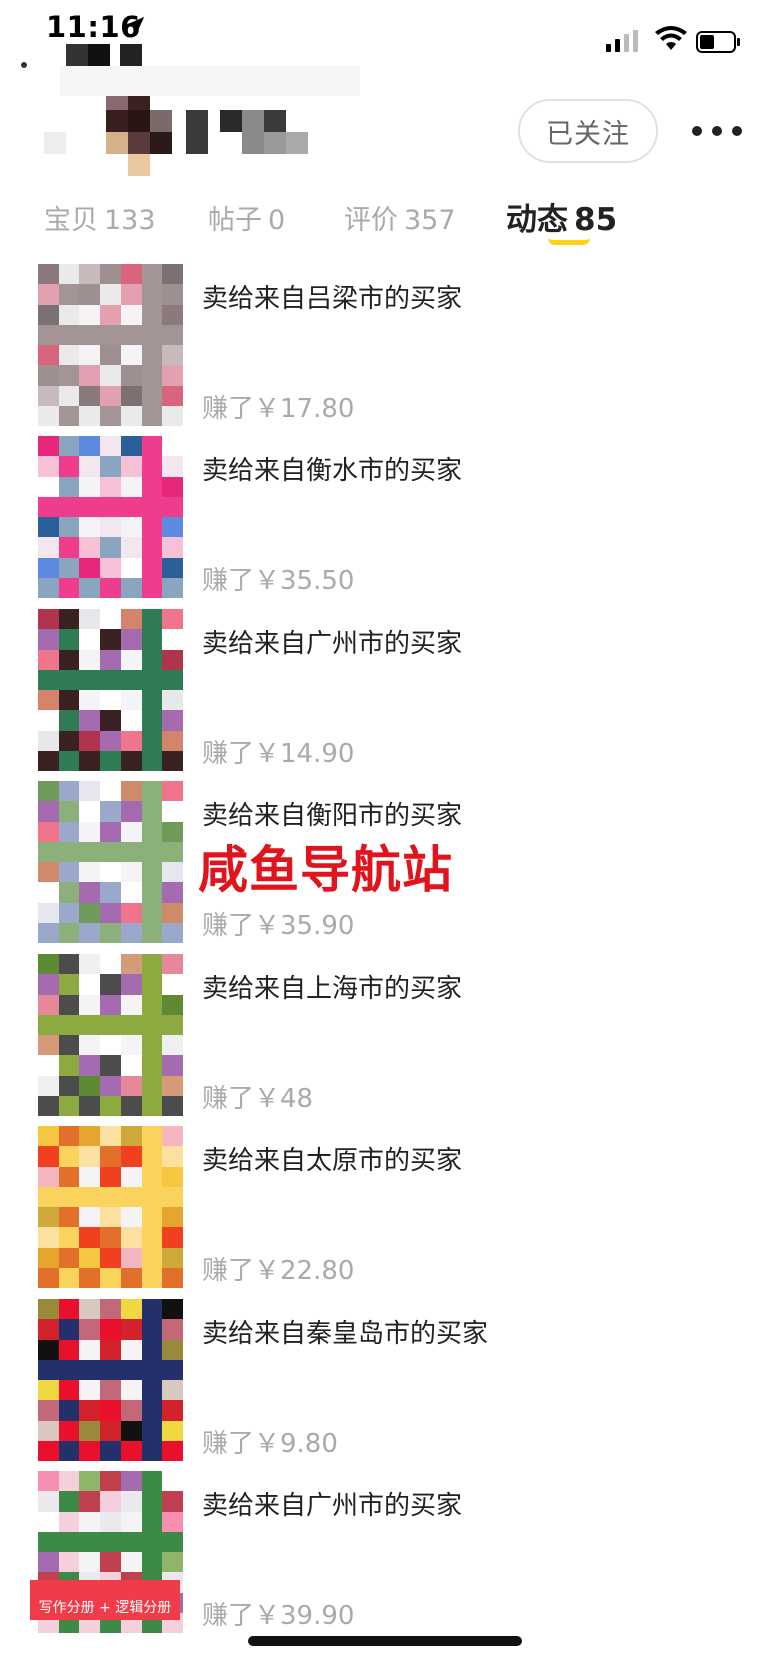 The width and height of the screenshot is (768, 1660). I want to click on list-item: 卖给来自吕梁市的买家 赚了￥17.80, so click(384, 345).